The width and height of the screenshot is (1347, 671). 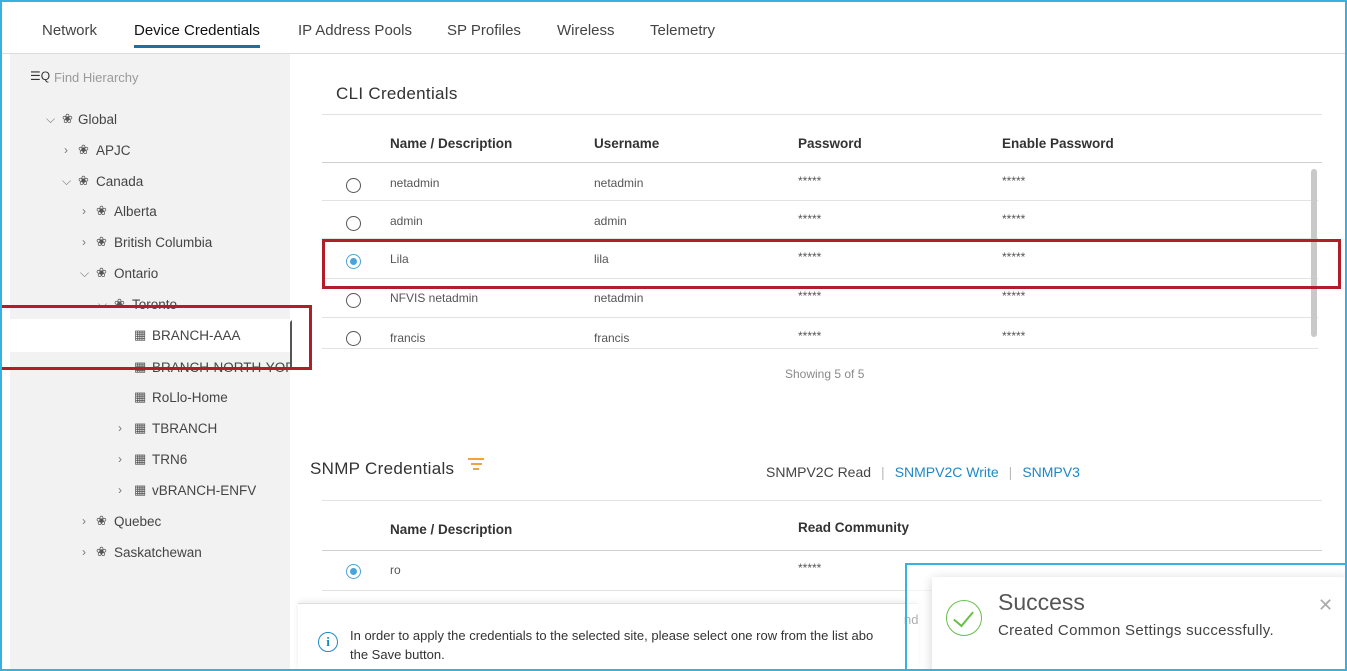 What do you see at coordinates (69, 30) in the screenshot?
I see `tab-network: Network` at bounding box center [69, 30].